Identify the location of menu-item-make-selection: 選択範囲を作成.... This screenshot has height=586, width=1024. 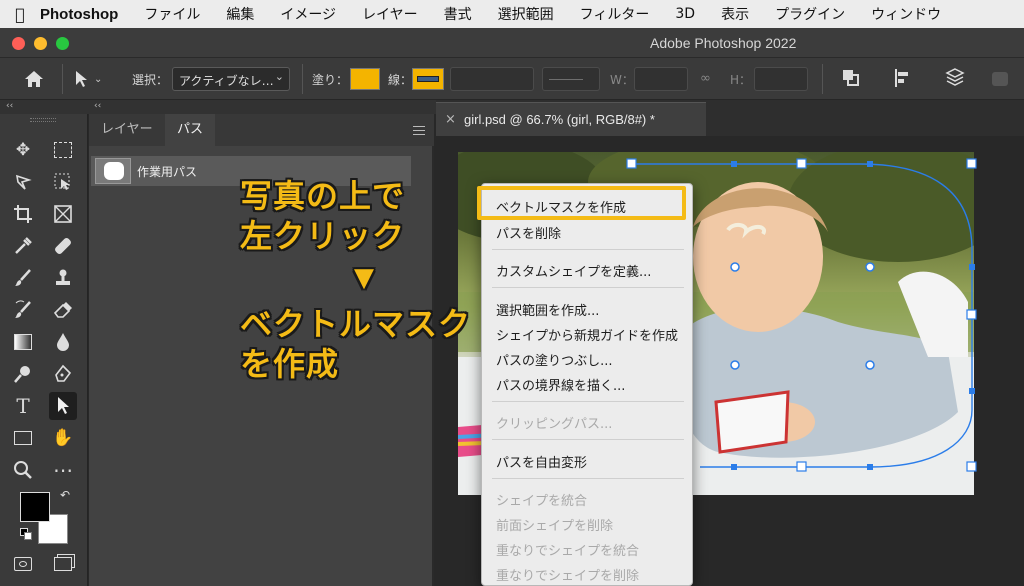
(547, 309).